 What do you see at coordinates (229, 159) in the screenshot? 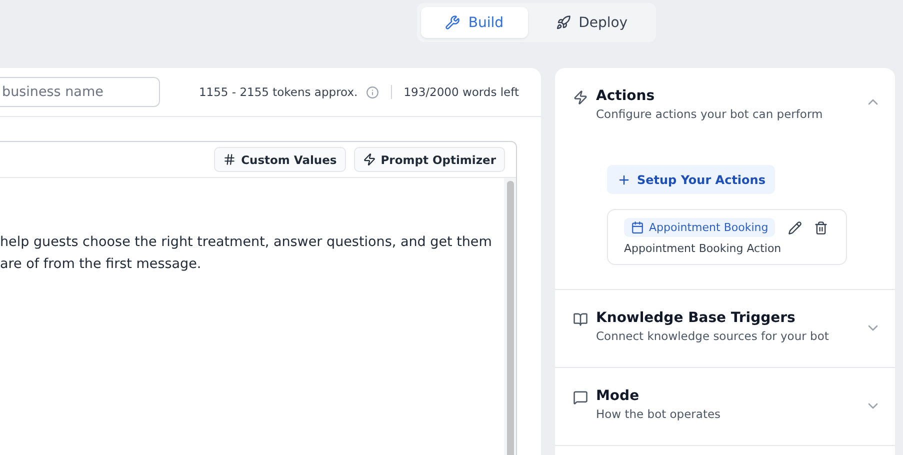
I see `hash-icon` at bounding box center [229, 159].